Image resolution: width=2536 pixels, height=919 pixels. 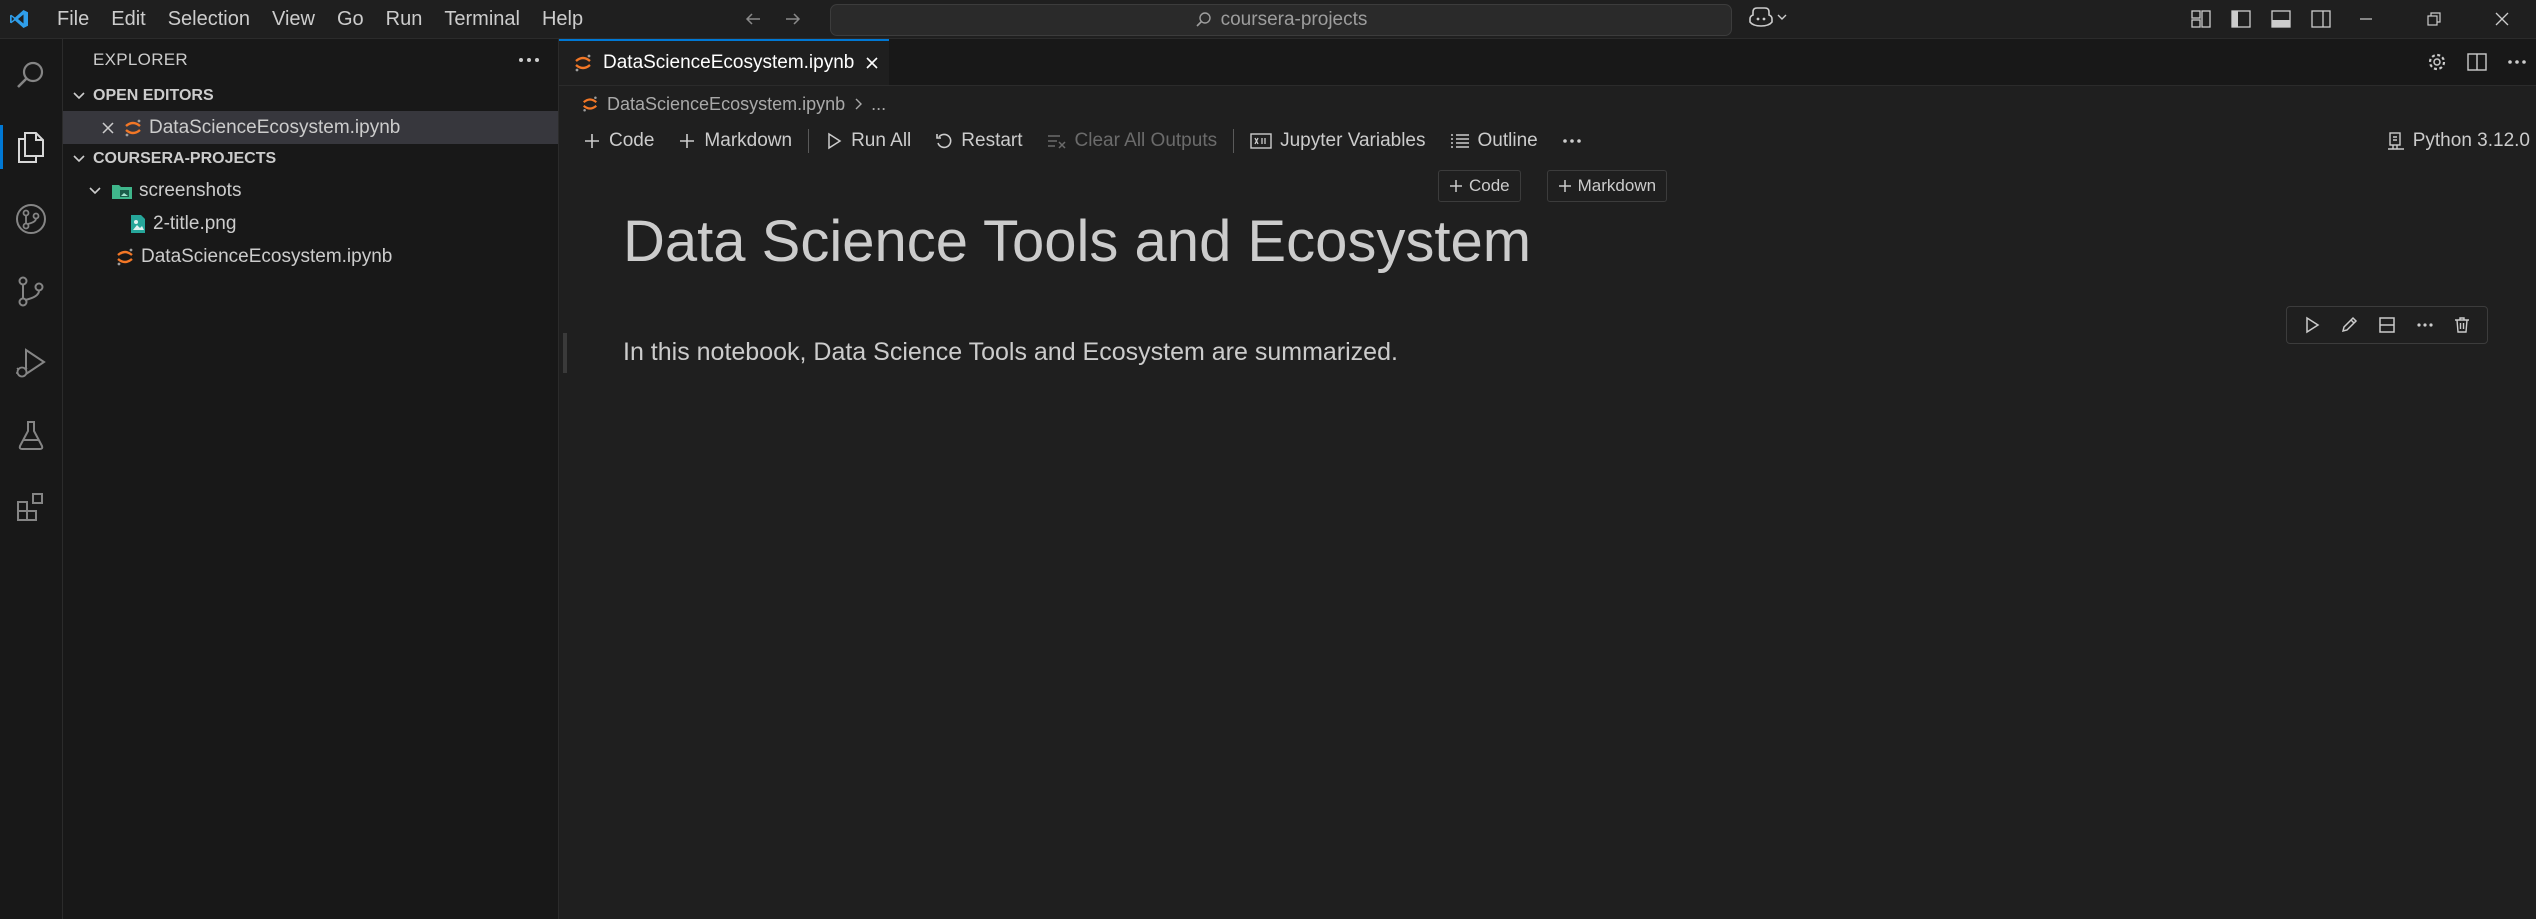 What do you see at coordinates (753, 19) in the screenshot?
I see `back-arrow-icon` at bounding box center [753, 19].